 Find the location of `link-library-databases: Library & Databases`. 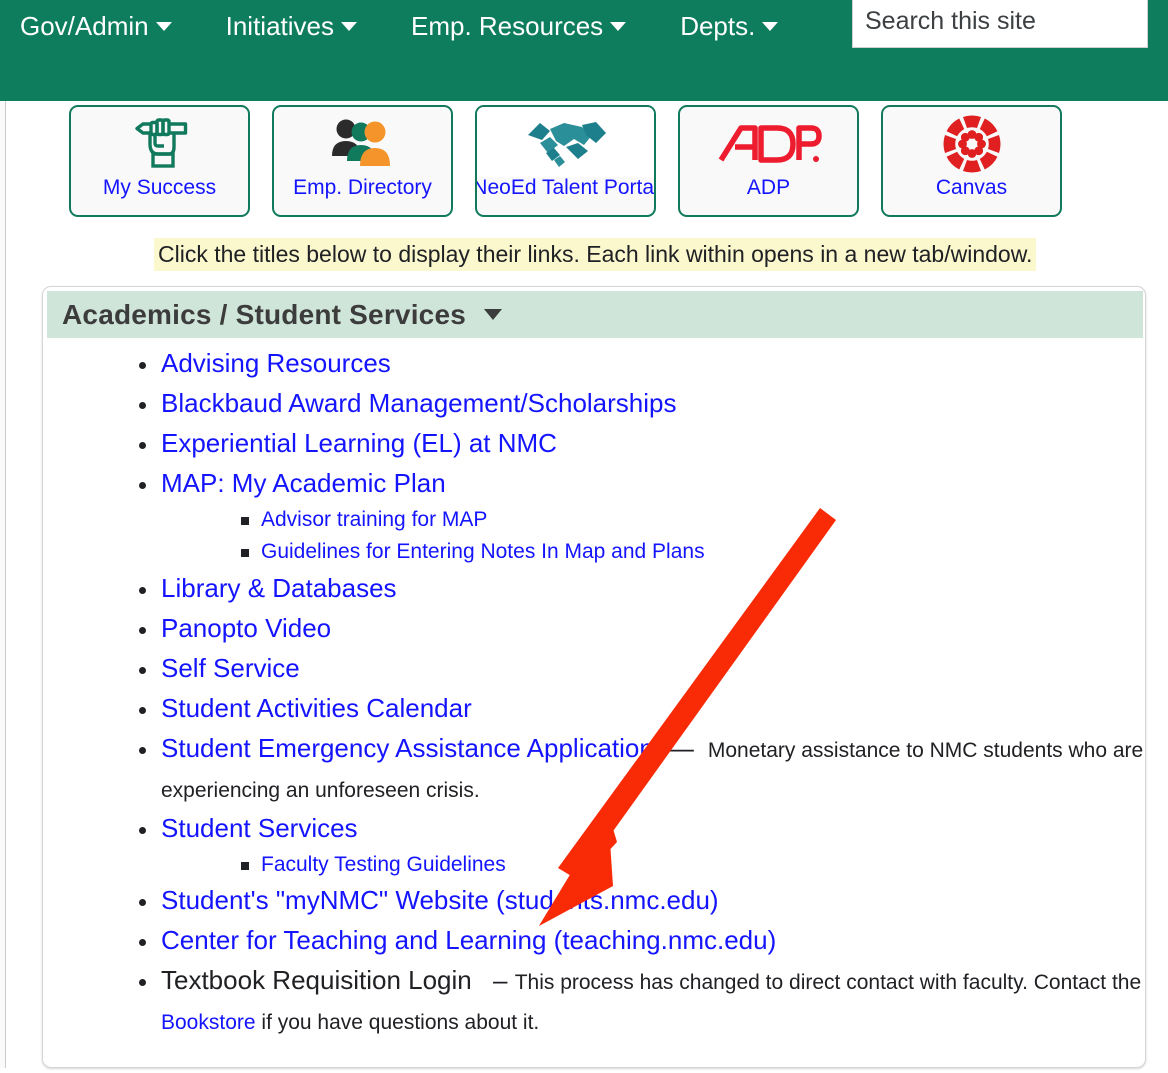

link-library-databases: Library & Databases is located at coordinates (279, 588).